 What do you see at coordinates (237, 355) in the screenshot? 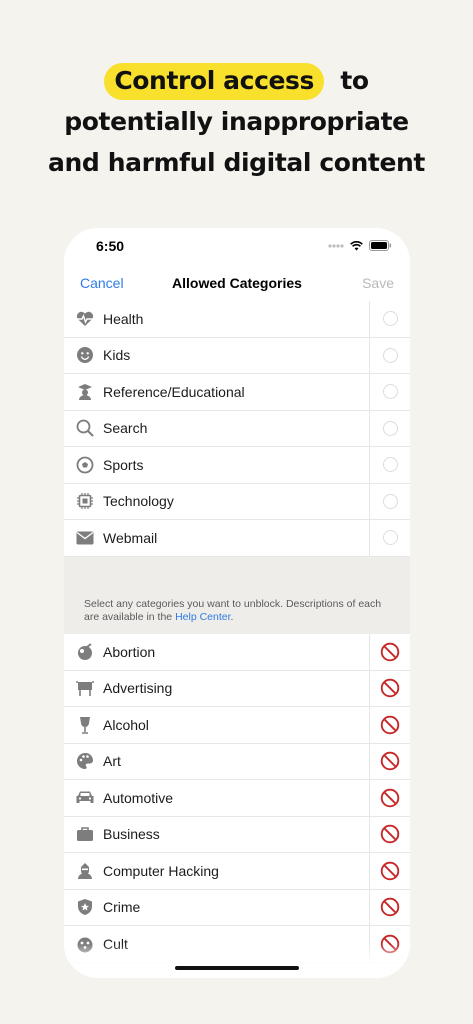
I see `category-row-kids: Kids` at bounding box center [237, 355].